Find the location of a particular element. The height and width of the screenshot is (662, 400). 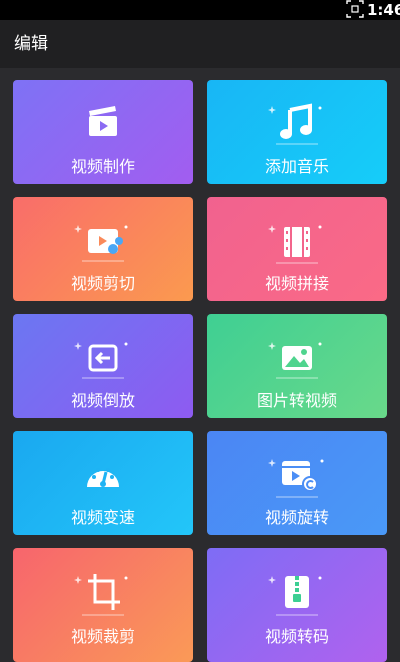

tile-image-to-video: 图片转视频 is located at coordinates (297, 366).